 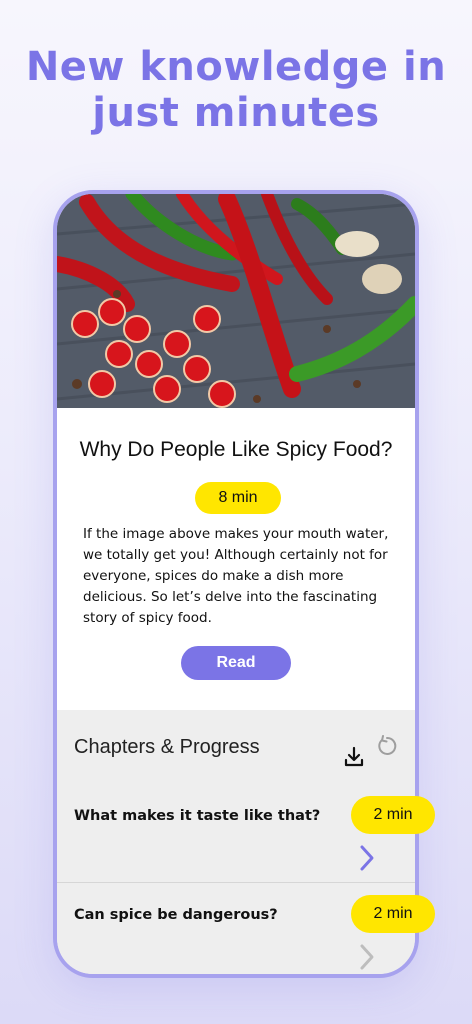 What do you see at coordinates (238, 498) in the screenshot?
I see `duration-badge: 8 min` at bounding box center [238, 498].